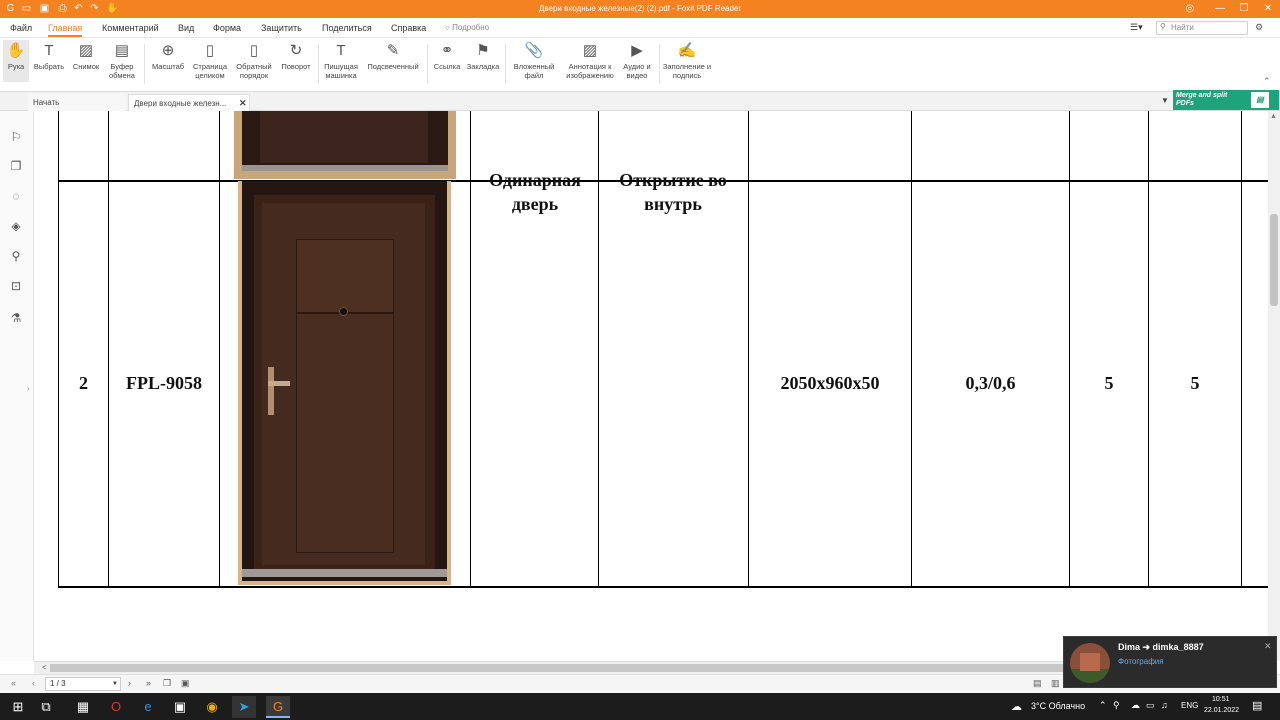 This screenshot has height=720, width=1280. Describe the element at coordinates (687, 61) in the screenshot. I see `fill-sign-button: ✍ Заполнение и подпись` at that location.